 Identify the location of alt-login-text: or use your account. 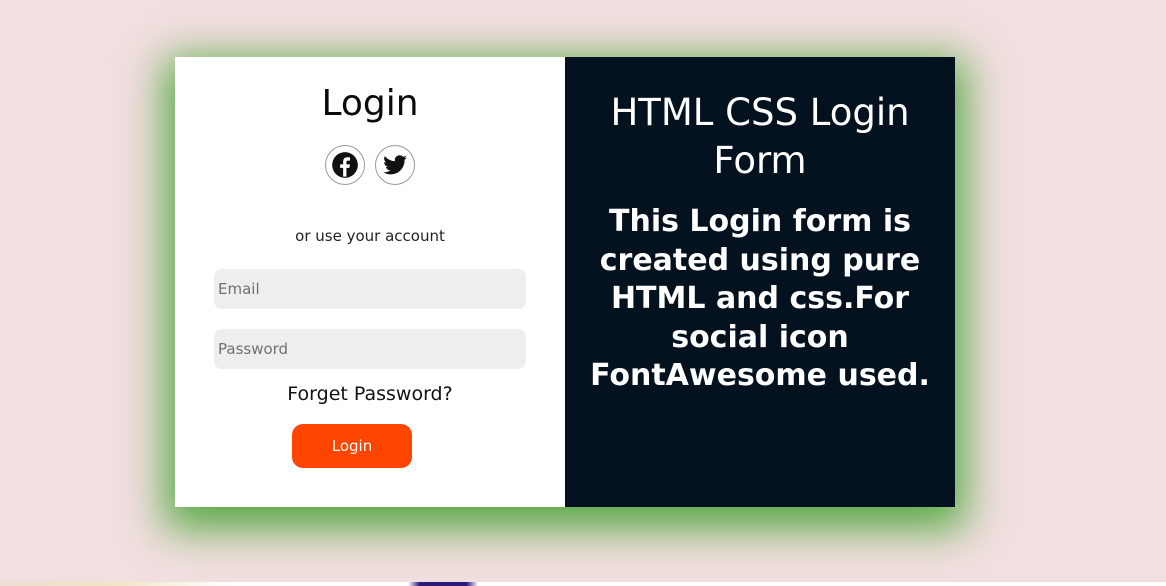
(370, 236).